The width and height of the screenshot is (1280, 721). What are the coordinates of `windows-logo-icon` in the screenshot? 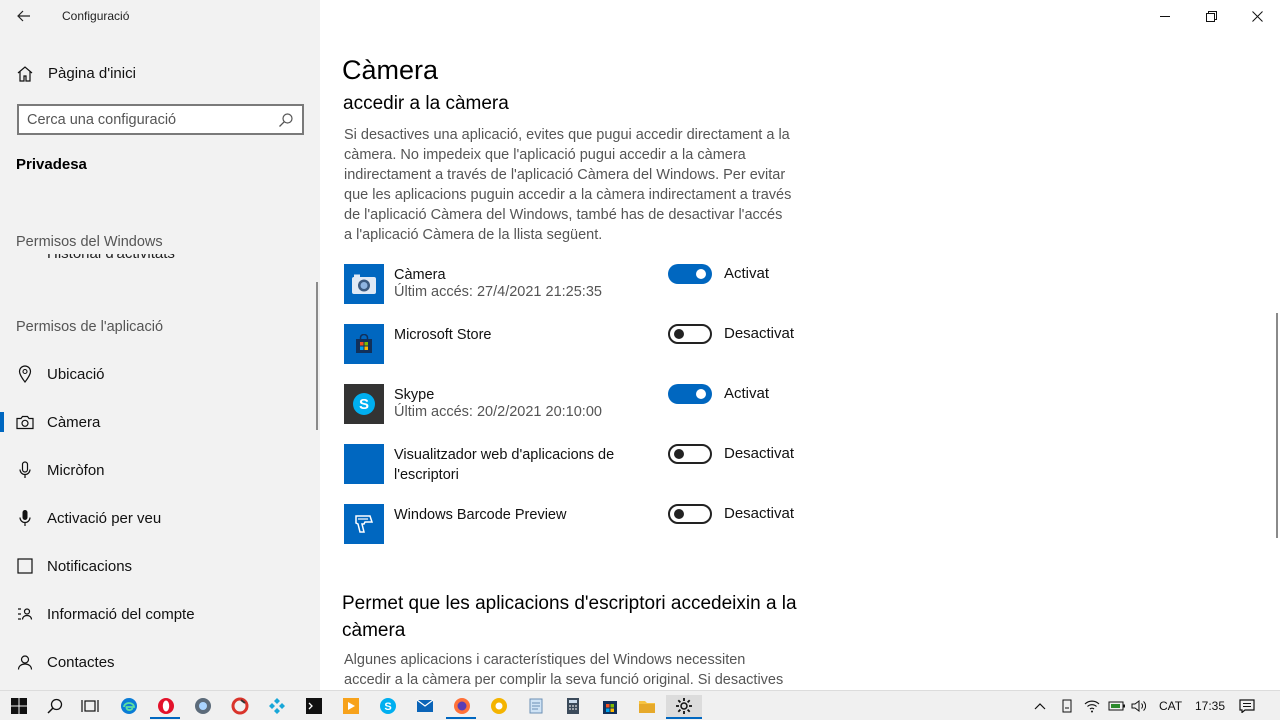 It's located at (19, 706).